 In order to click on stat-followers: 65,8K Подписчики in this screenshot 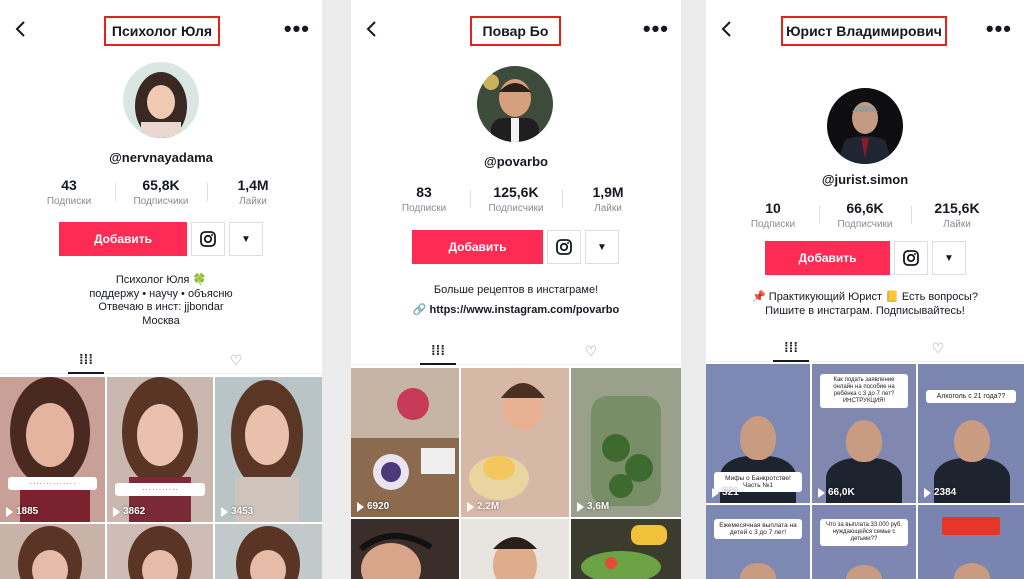, I will do `click(161, 192)`.